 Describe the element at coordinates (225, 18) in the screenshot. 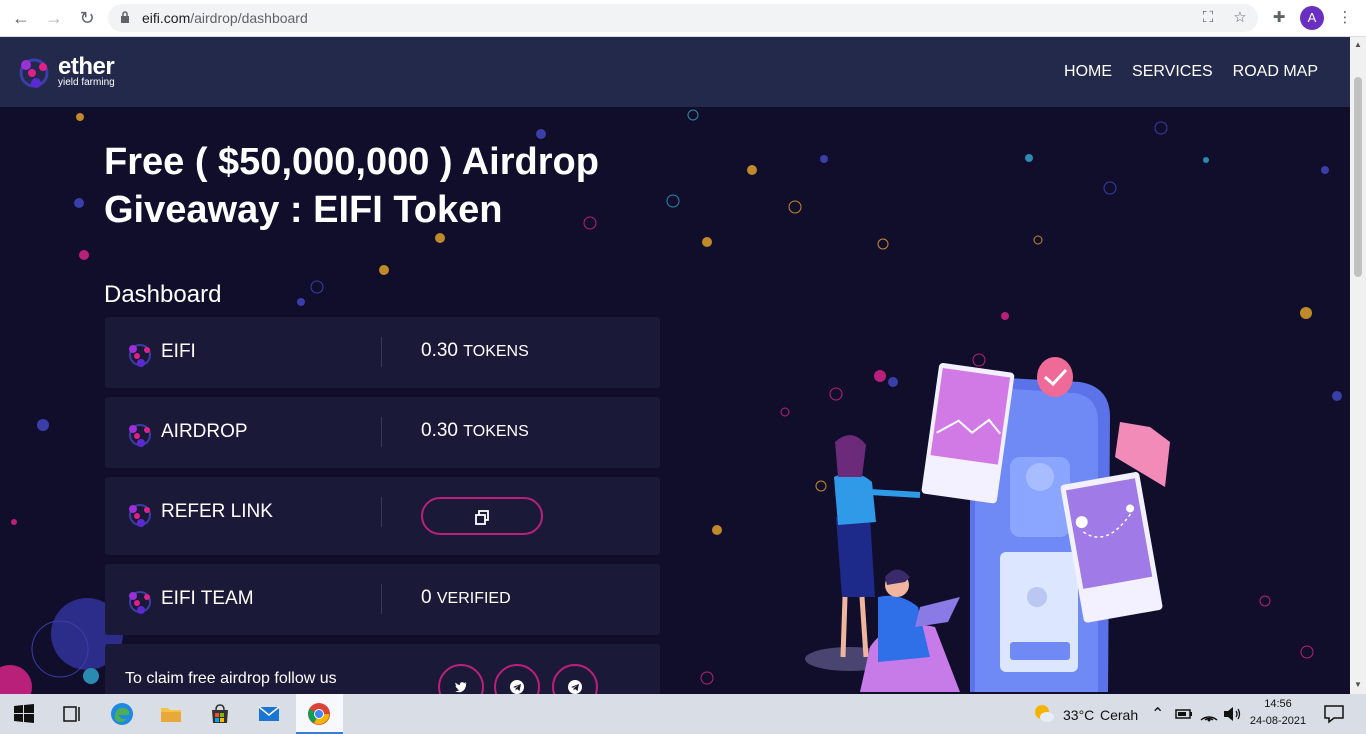

I see `url-text: eifi.com/airdrop/dashboard` at that location.